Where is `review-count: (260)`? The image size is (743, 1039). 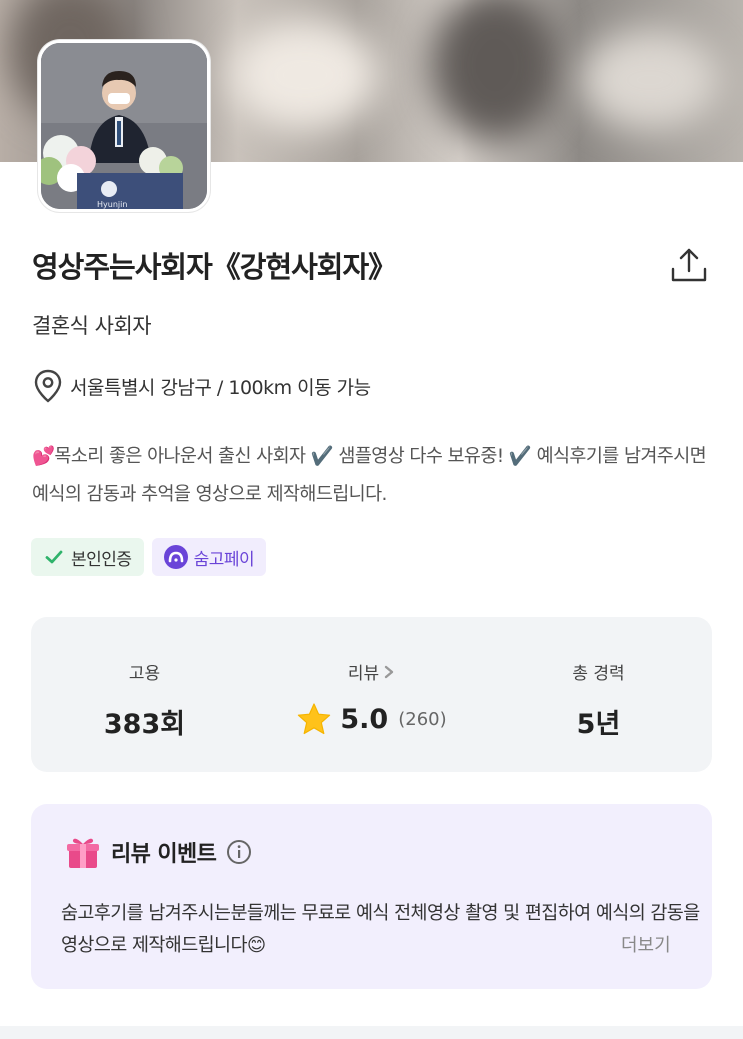
review-count: (260) is located at coordinates (422, 719).